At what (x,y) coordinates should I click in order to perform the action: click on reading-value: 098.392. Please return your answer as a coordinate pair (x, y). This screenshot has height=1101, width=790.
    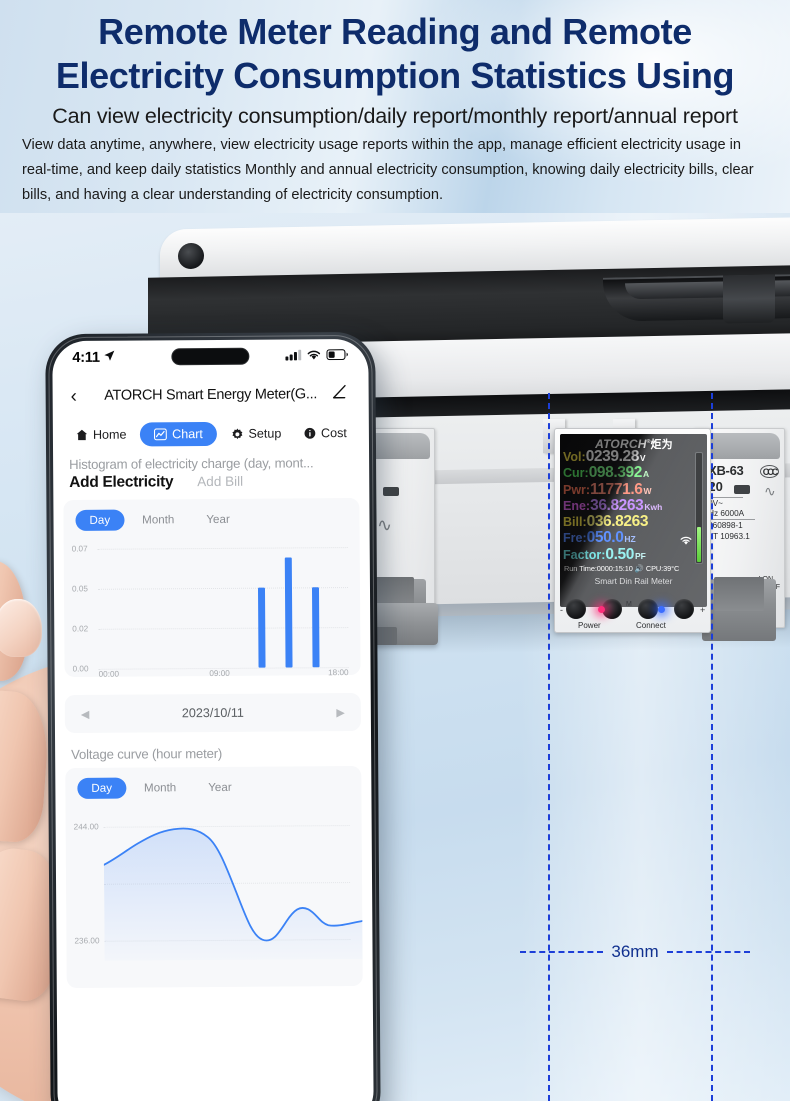
    Looking at the image, I should click on (615, 473).